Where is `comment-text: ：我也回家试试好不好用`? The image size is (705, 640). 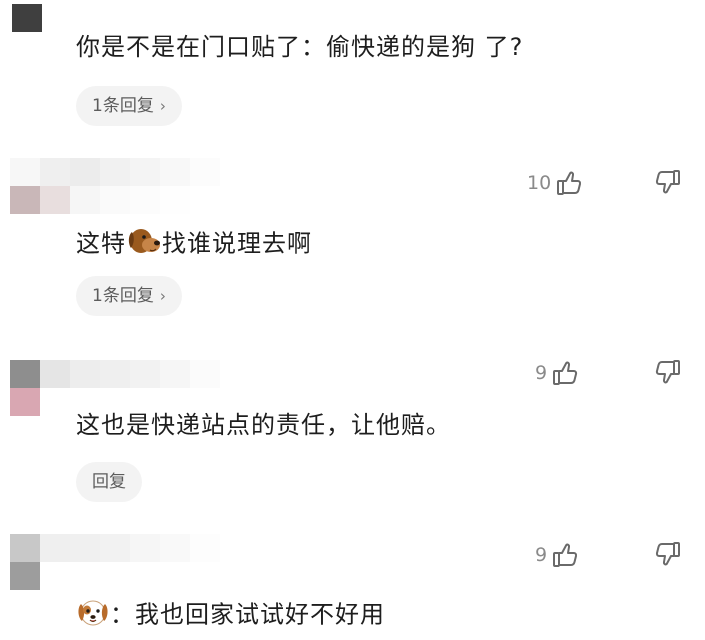
comment-text: ：我也回家试试好不好用 is located at coordinates (230, 615).